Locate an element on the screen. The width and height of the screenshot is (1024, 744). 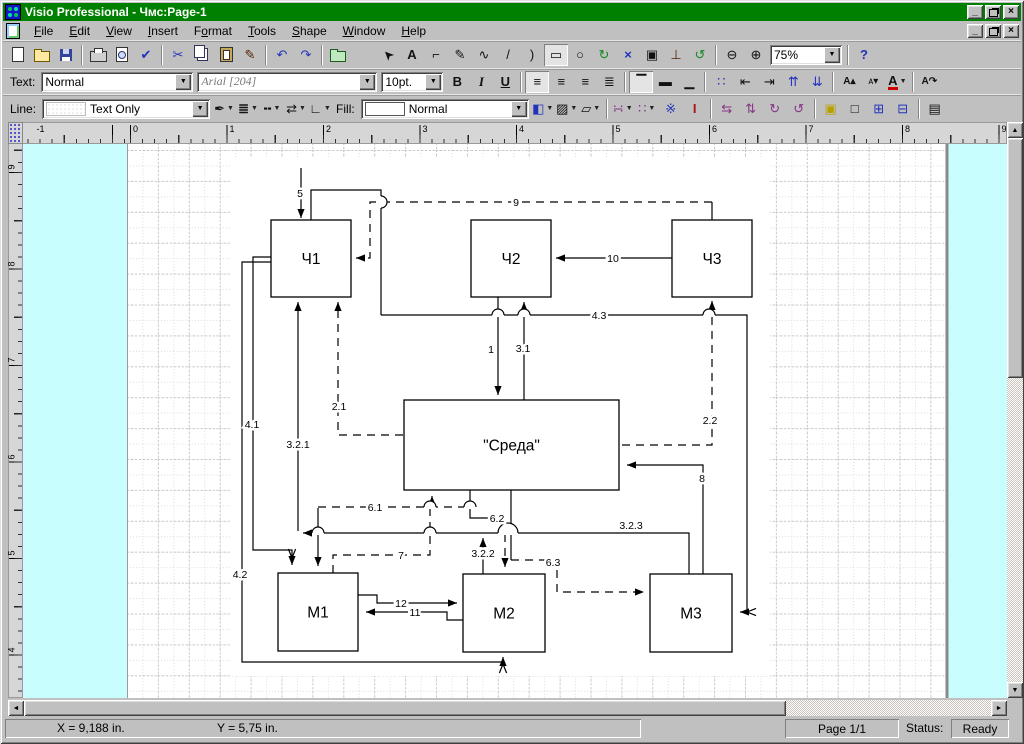
redo-button: ↷ is located at coordinates (306, 55).